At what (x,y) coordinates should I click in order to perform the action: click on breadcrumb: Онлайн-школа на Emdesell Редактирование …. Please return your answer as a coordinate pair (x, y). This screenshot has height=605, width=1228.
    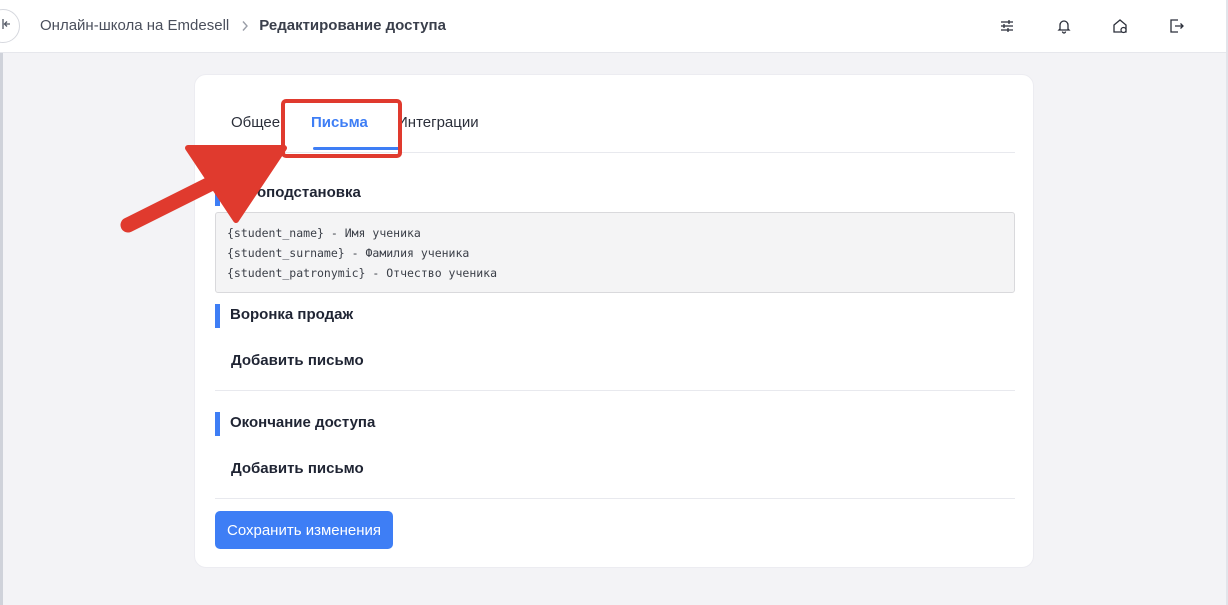
    Looking at the image, I should click on (243, 25).